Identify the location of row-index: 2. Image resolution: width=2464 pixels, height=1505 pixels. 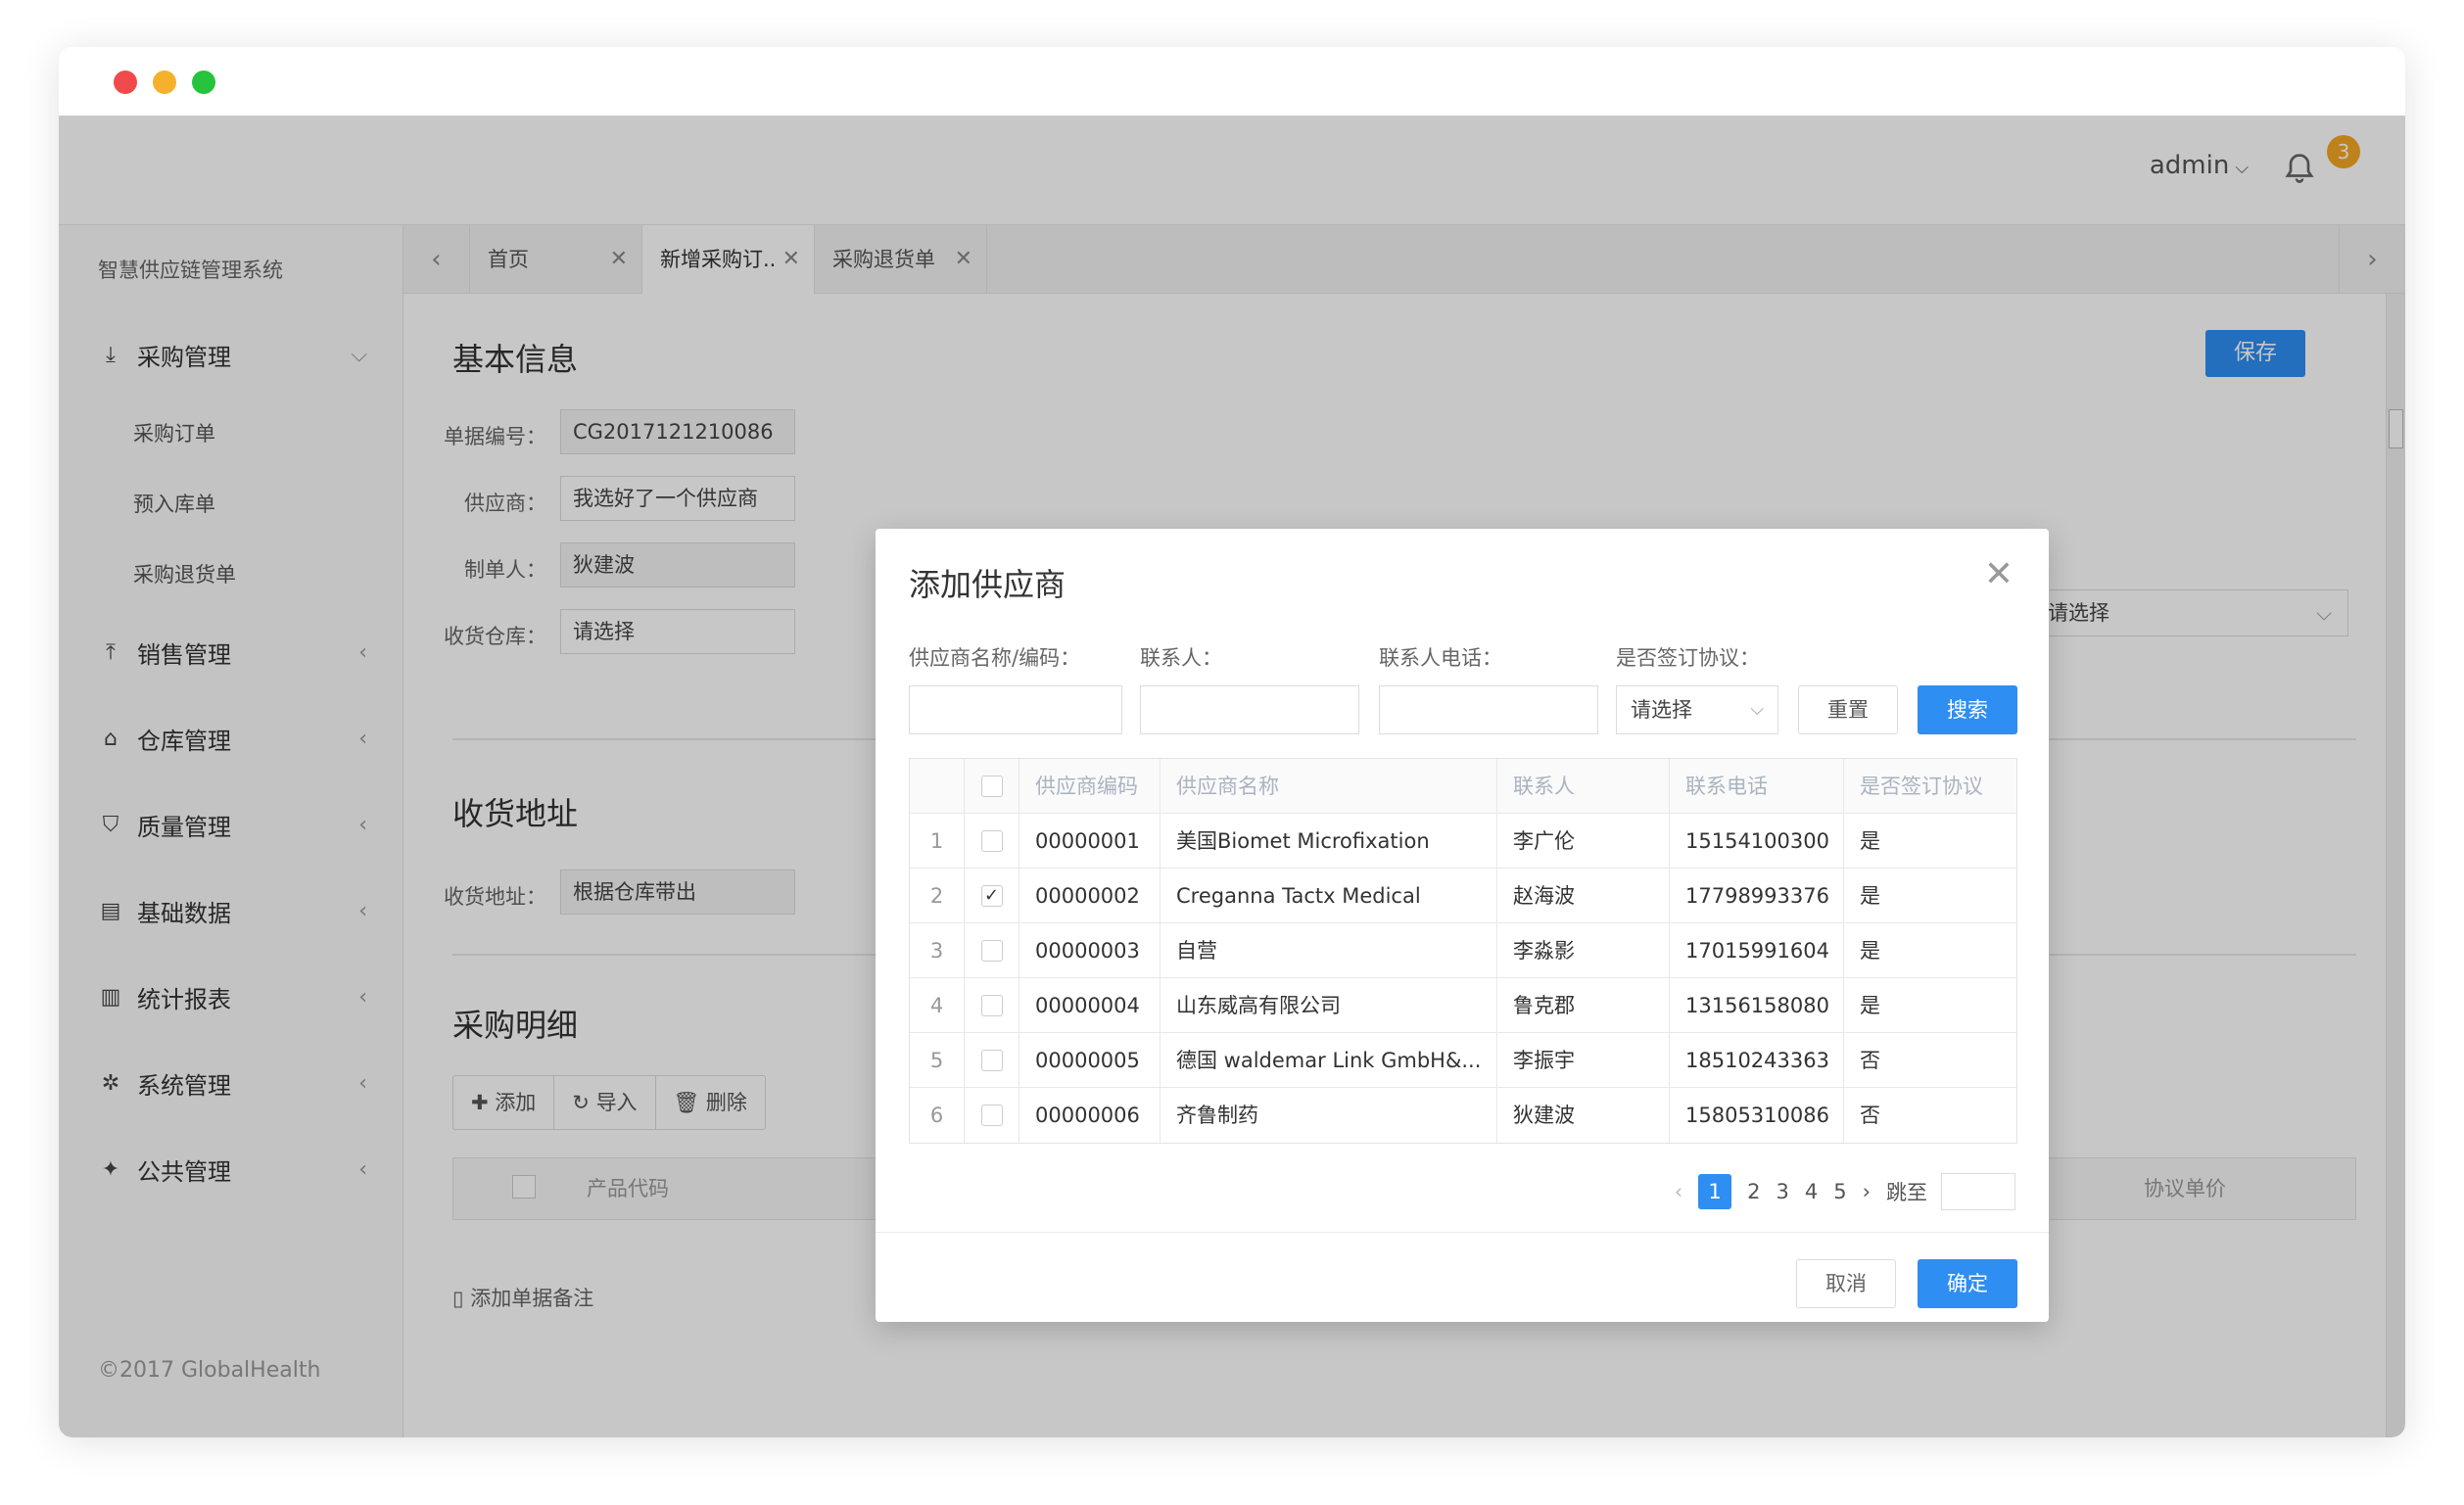
(937, 896).